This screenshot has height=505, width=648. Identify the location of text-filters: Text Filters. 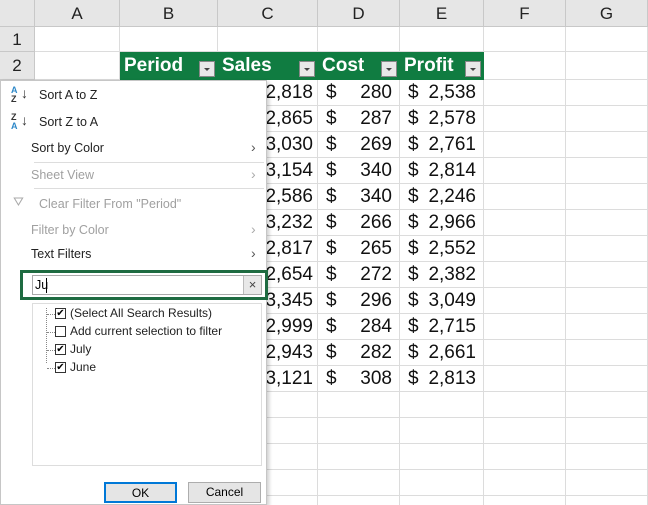
(61, 254).